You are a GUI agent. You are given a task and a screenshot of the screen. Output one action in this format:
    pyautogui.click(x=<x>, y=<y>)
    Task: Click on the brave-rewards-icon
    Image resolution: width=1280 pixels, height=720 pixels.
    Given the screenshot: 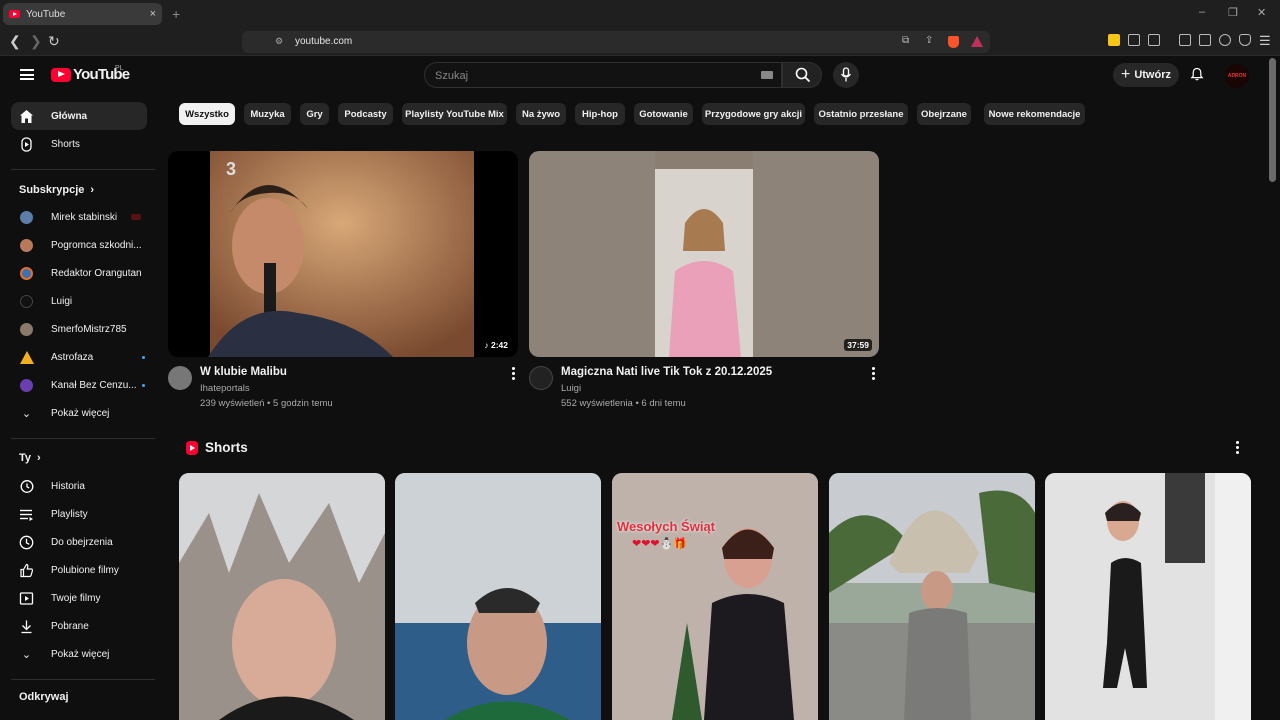 What is the action you would take?
    pyautogui.click(x=977, y=41)
    